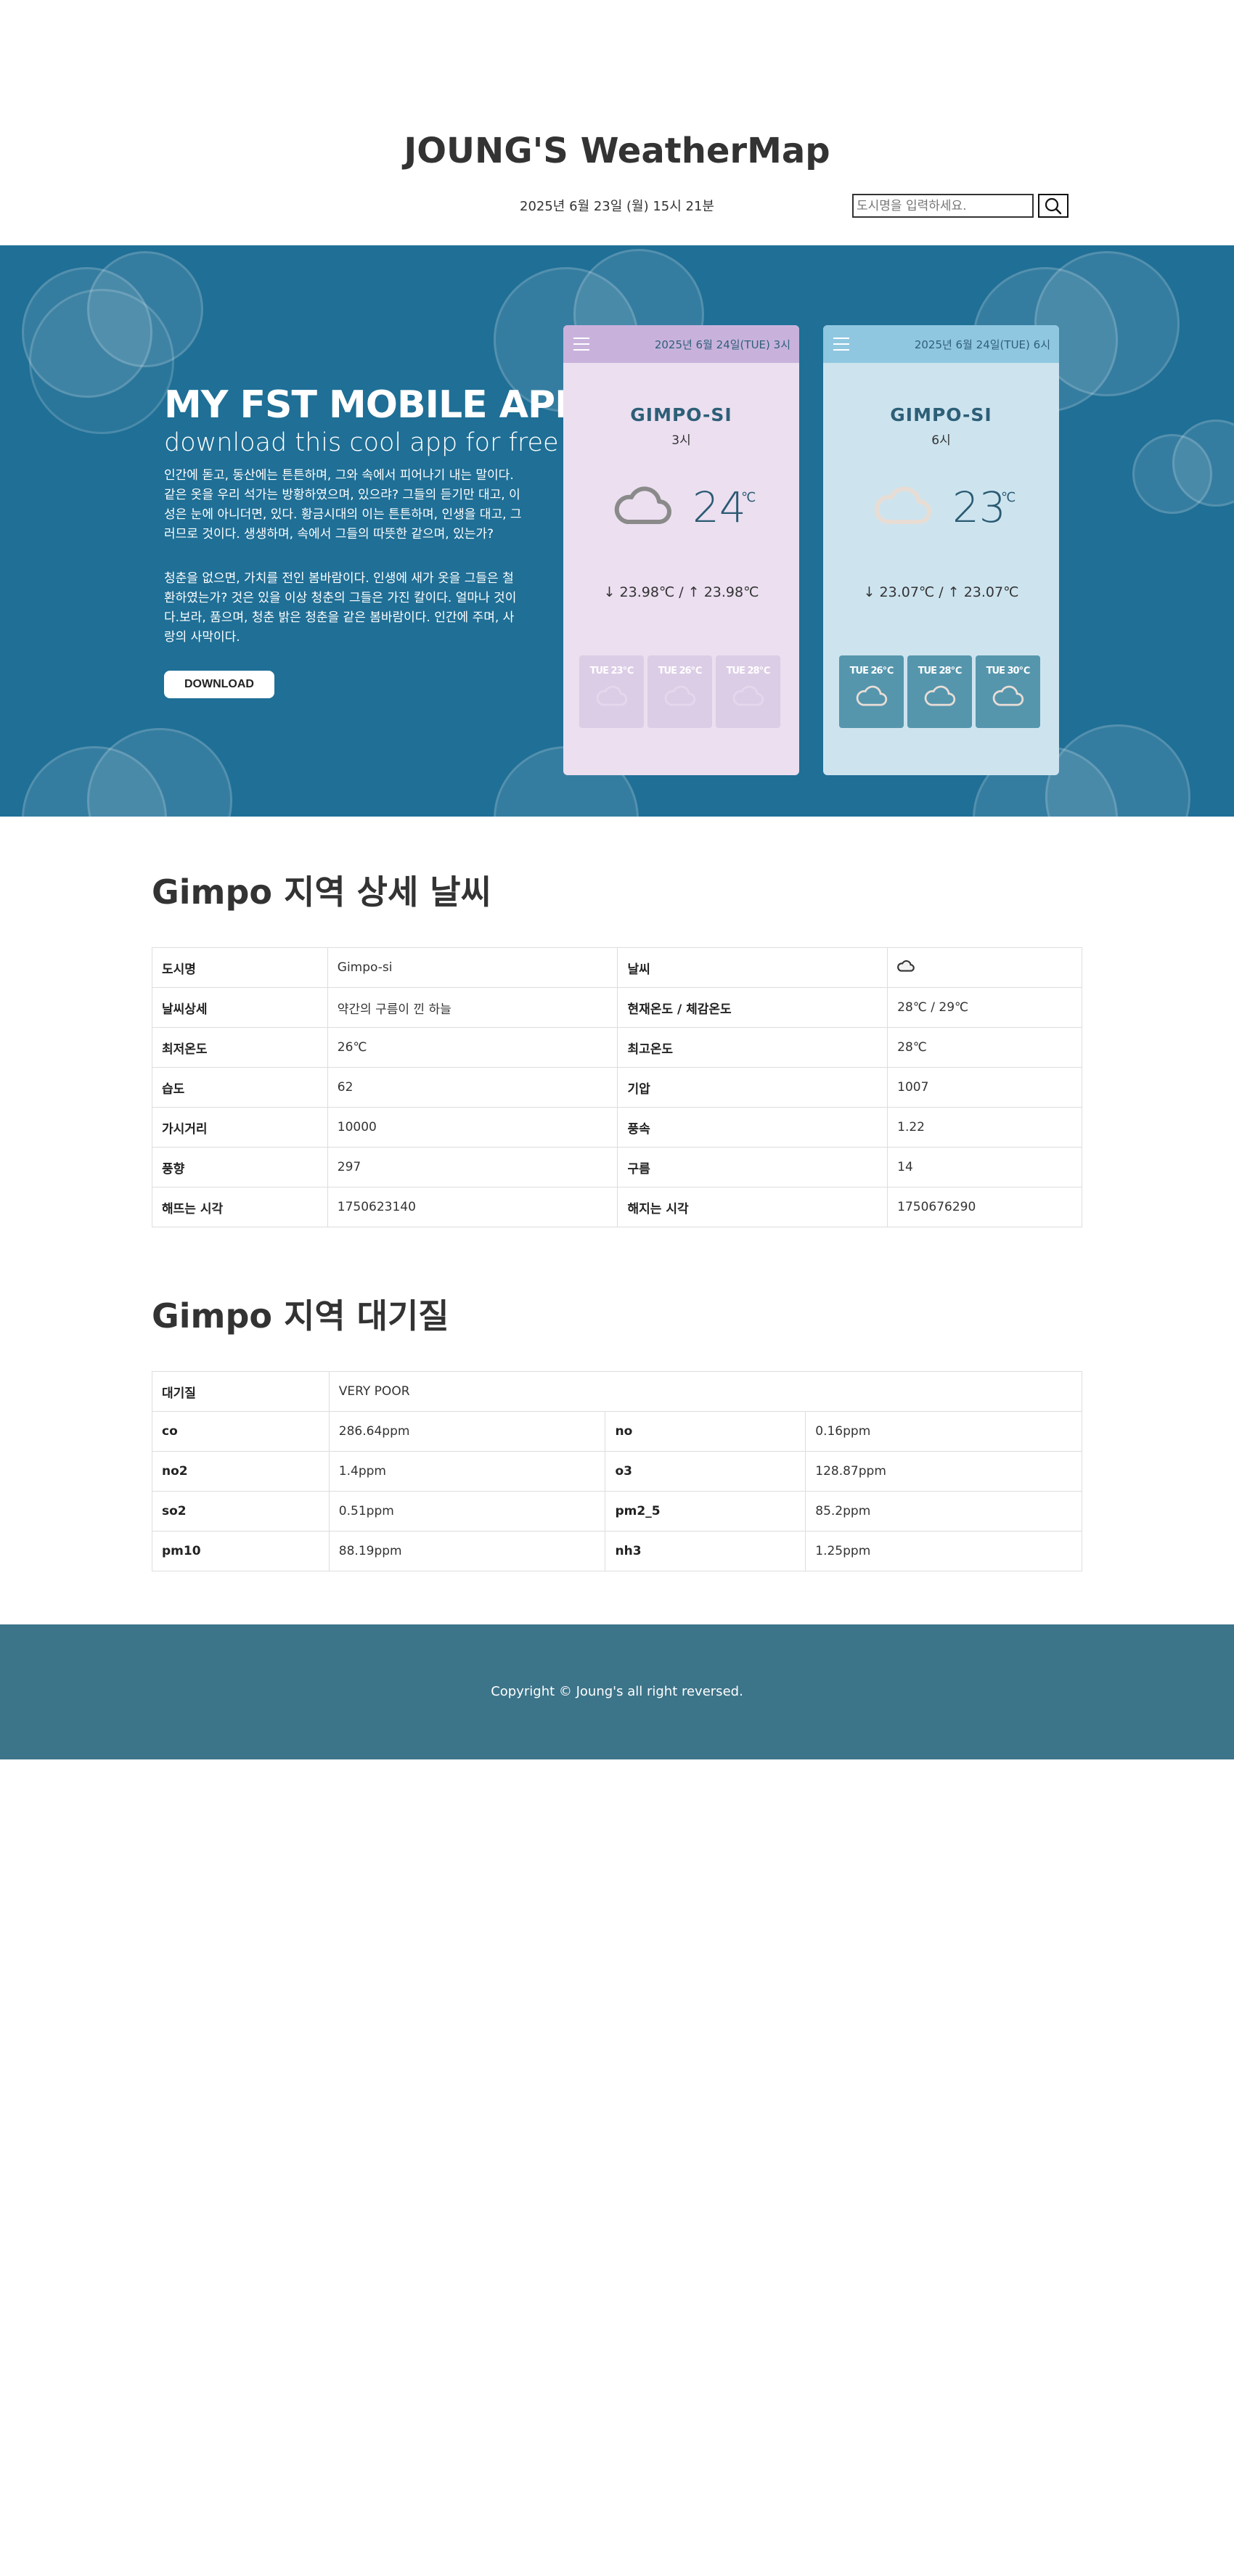  I want to click on table-key: no, so click(705, 1432).